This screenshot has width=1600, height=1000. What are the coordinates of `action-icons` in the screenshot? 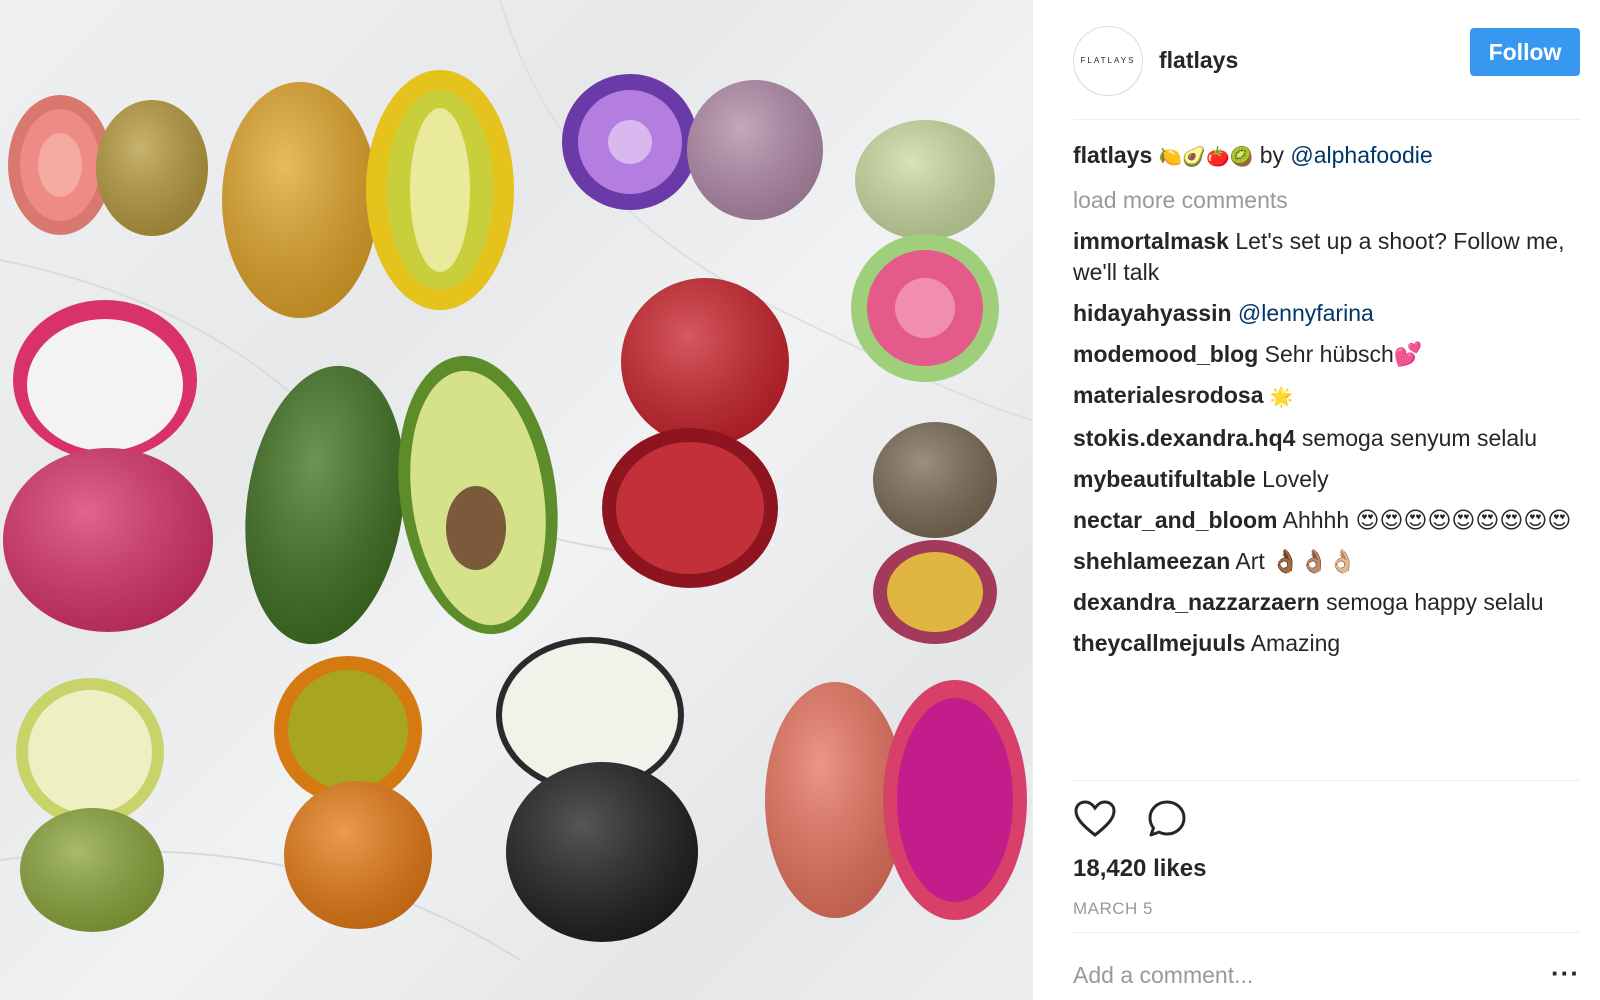 It's located at (1326, 819).